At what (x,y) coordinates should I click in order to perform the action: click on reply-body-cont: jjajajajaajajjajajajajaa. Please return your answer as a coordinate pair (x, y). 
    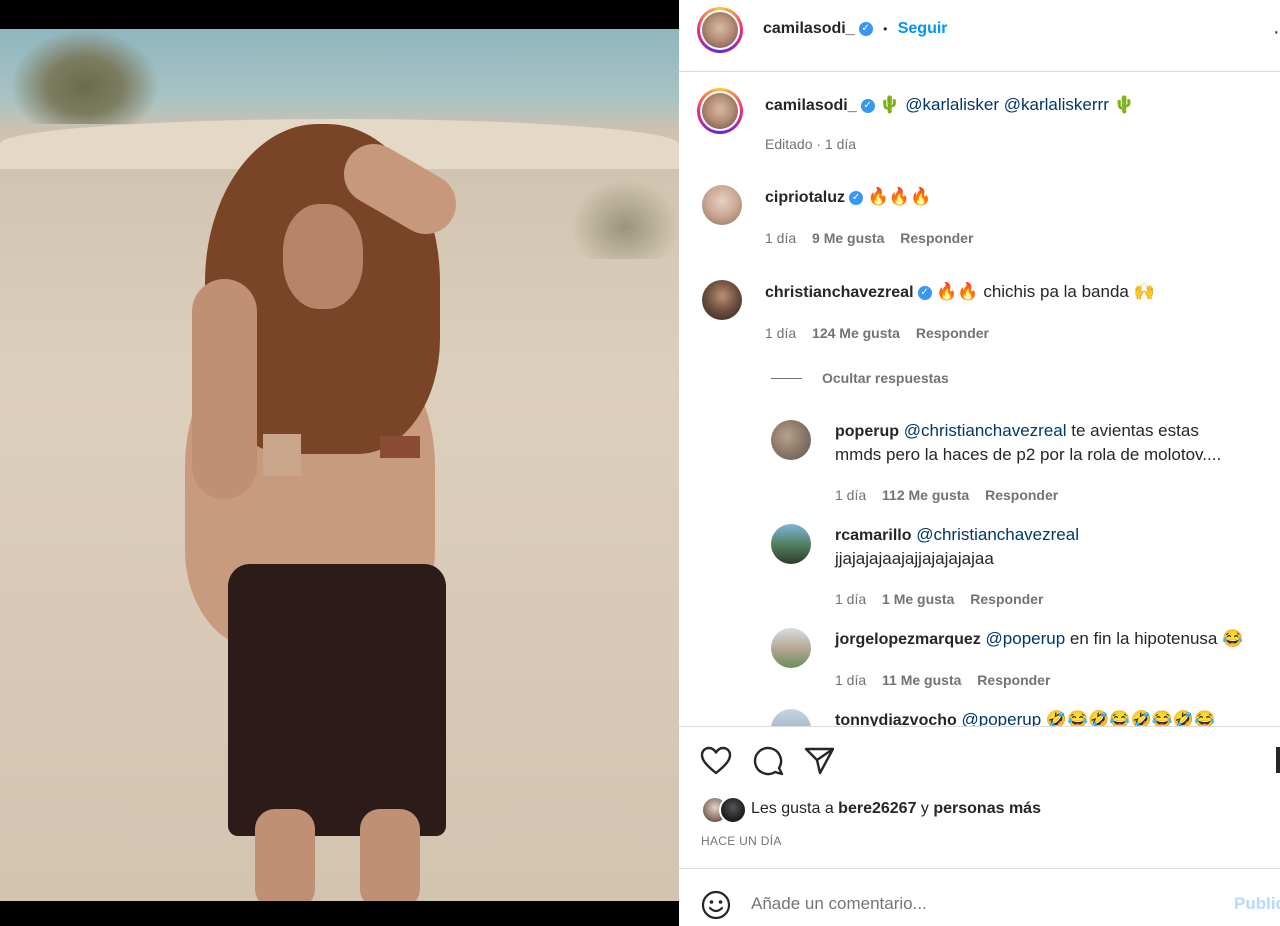
    Looking at the image, I should click on (914, 558).